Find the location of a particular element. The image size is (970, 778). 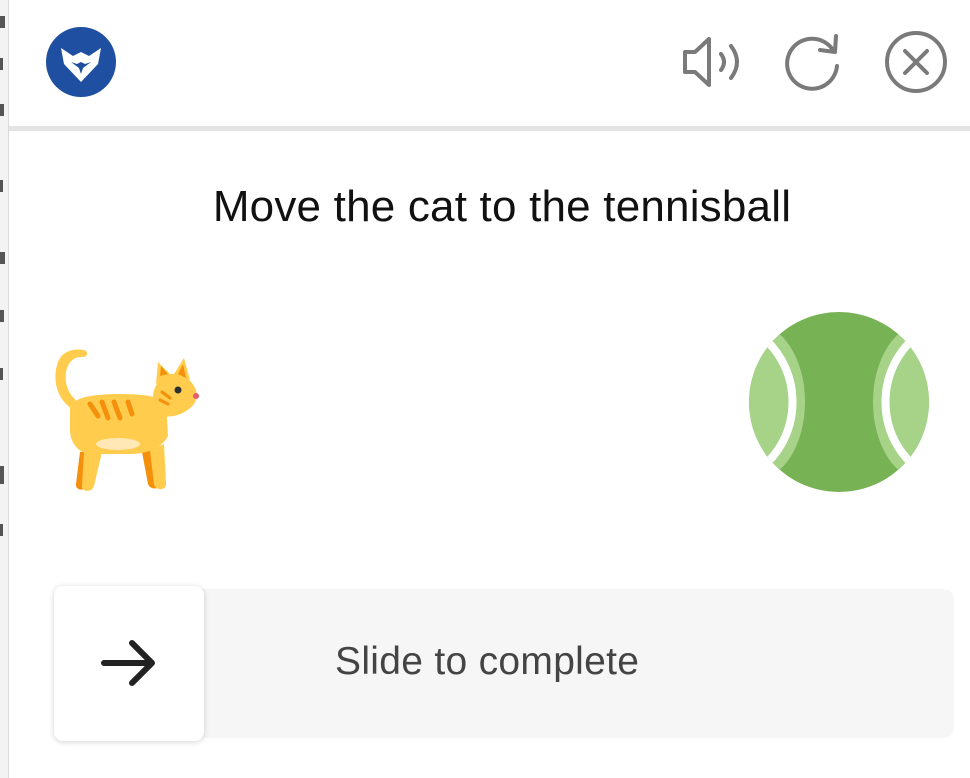

audio-challenge-button is located at coordinates (713, 62).